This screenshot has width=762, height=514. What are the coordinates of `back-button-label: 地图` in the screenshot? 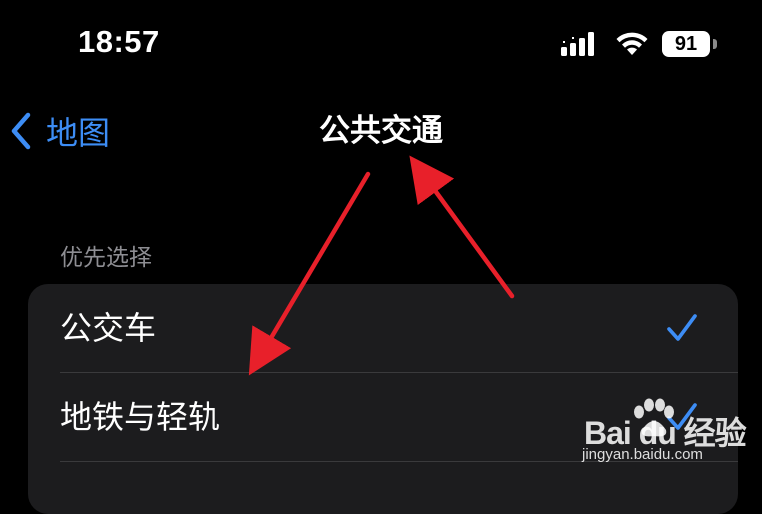 It's located at (78, 133).